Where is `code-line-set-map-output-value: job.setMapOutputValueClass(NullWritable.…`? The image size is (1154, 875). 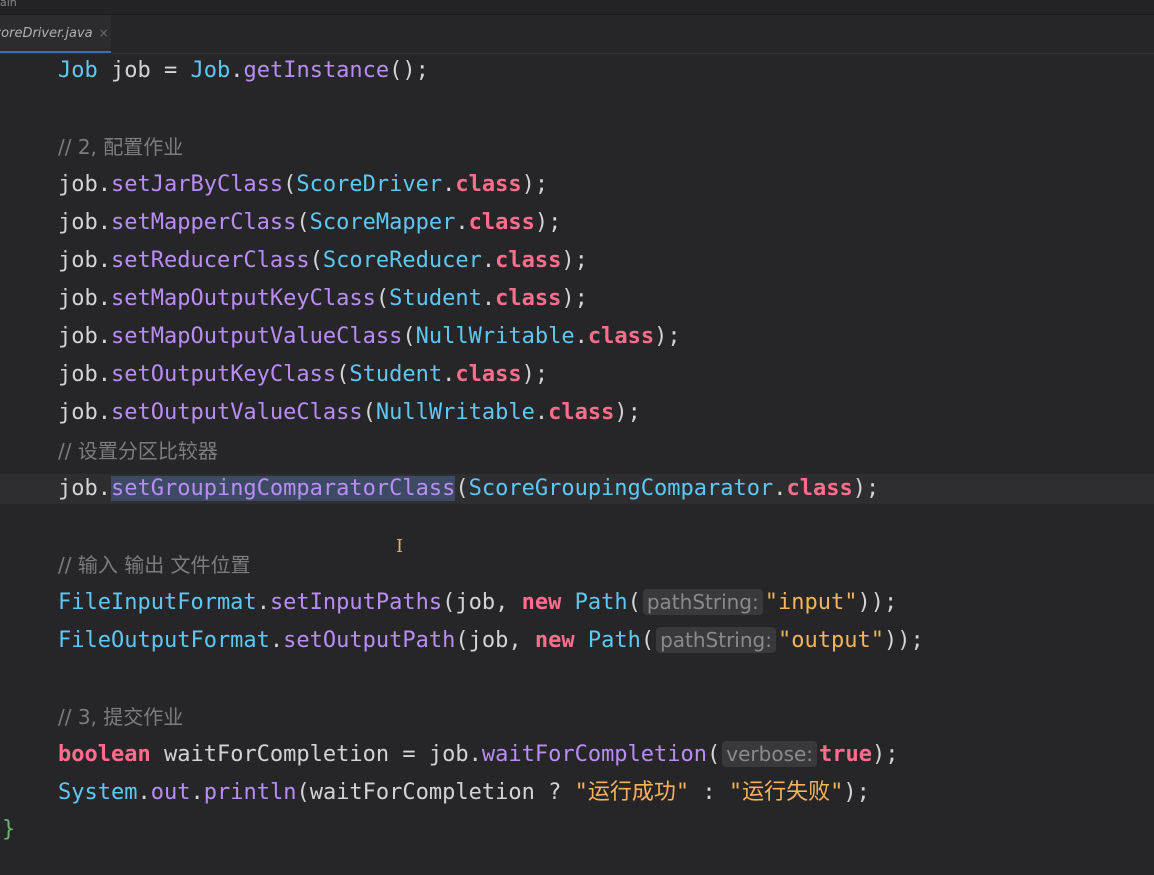 code-line-set-map-output-value: job.setMapOutputValueClass(NullWritable.… is located at coordinates (369, 336).